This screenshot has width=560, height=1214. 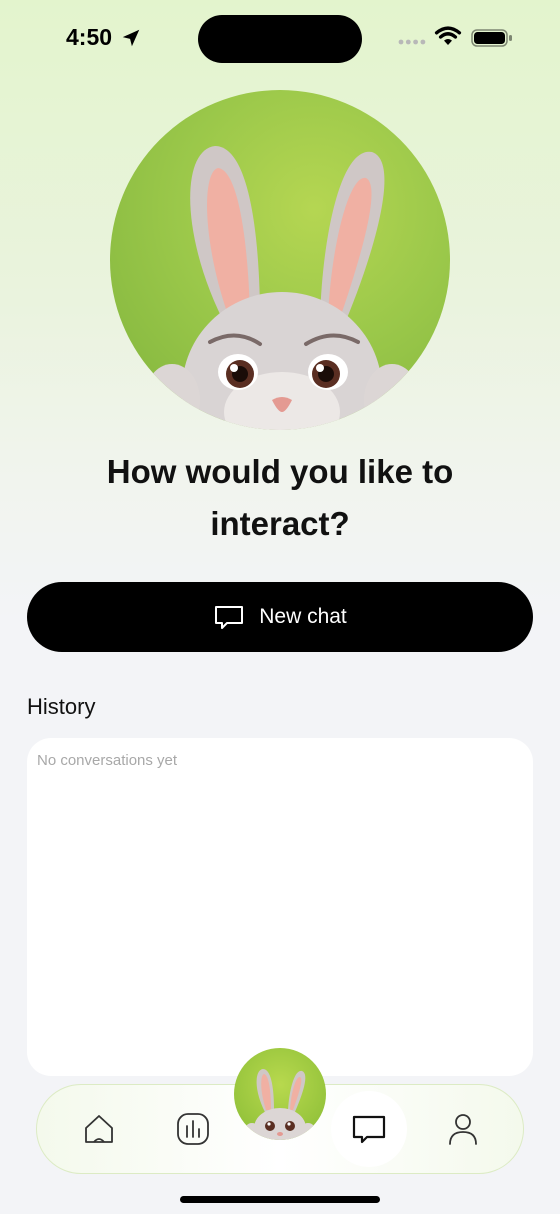 I want to click on bar-chart-icon, so click(x=193, y=1129).